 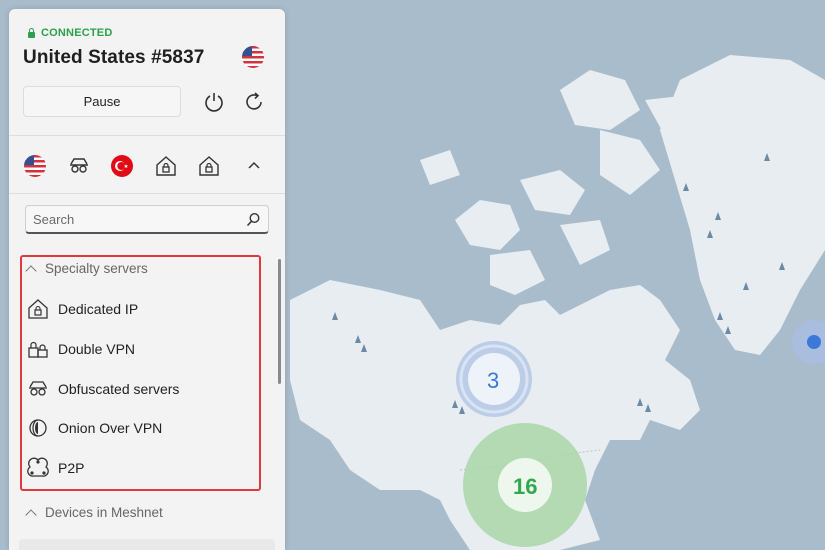 I want to click on pause-button: Pause, so click(x=102, y=101).